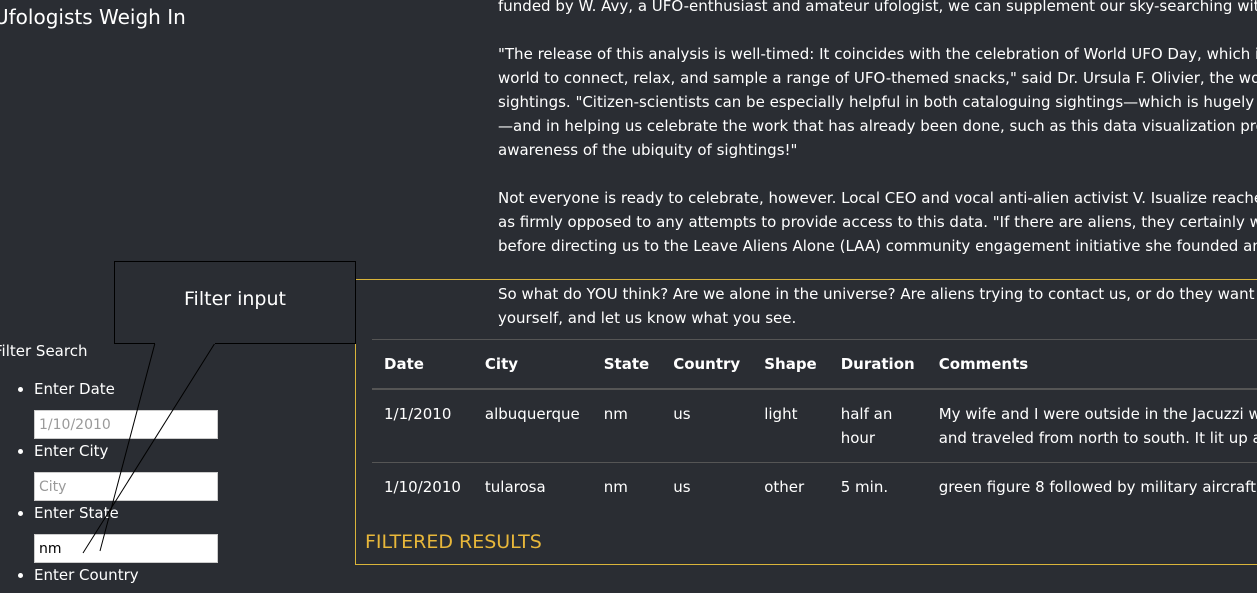 This screenshot has height=593, width=1257. What do you see at coordinates (422, 364) in the screenshot?
I see `column-header-date: Date` at bounding box center [422, 364].